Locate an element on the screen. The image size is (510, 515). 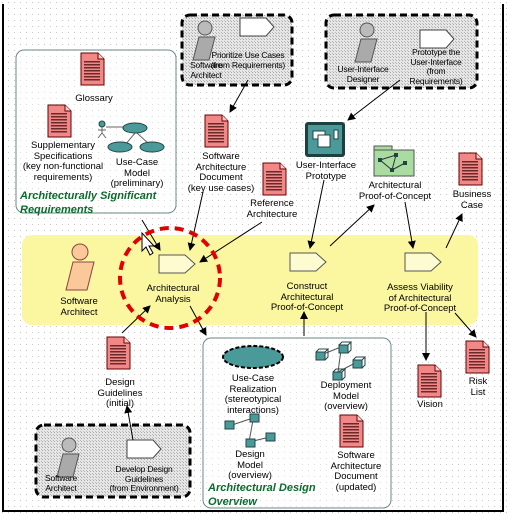
business-case-doc-icon is located at coordinates (470, 169).